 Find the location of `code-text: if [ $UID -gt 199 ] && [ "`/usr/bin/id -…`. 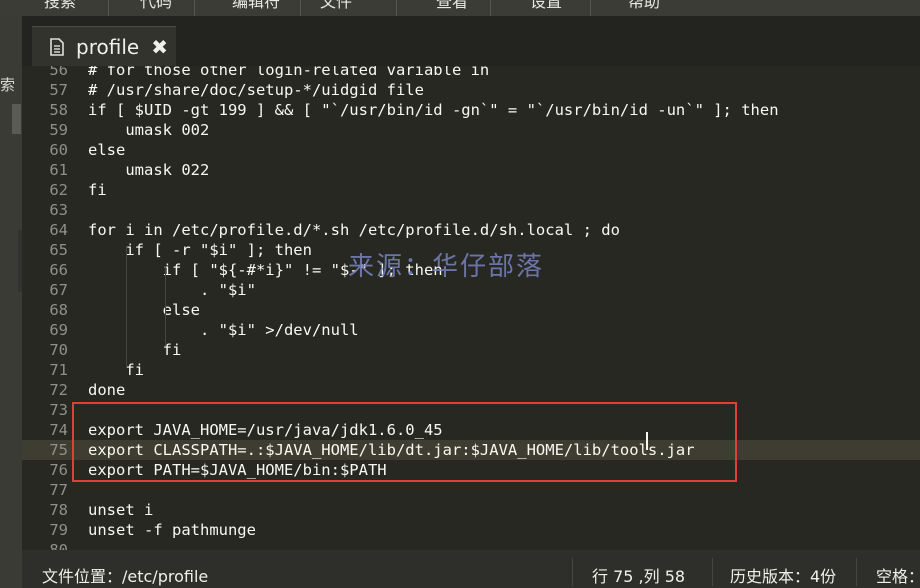

code-text: if [ $UID -gt 199 ] && [ "`/usr/bin/id -… is located at coordinates (433, 110).